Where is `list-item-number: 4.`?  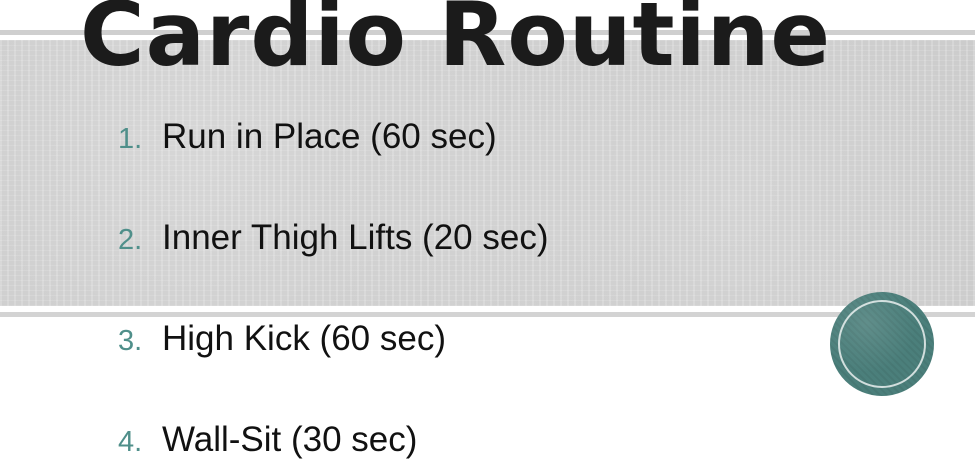 list-item-number: 4. is located at coordinates (130, 442).